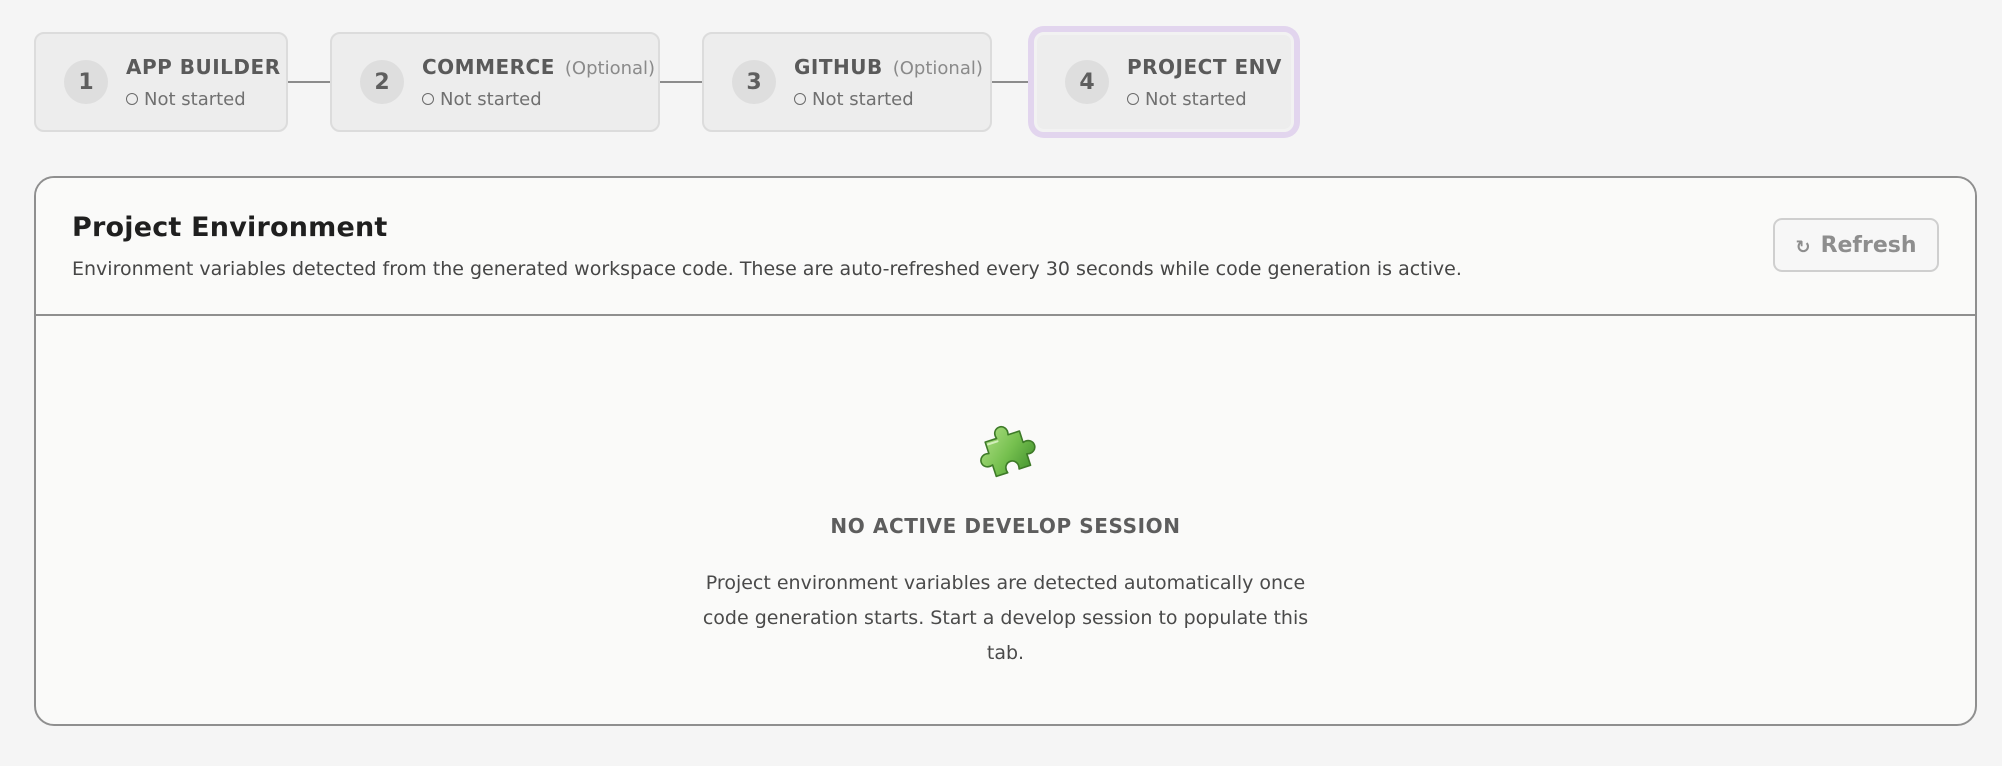  I want to click on step-title: GITHUB, so click(838, 66).